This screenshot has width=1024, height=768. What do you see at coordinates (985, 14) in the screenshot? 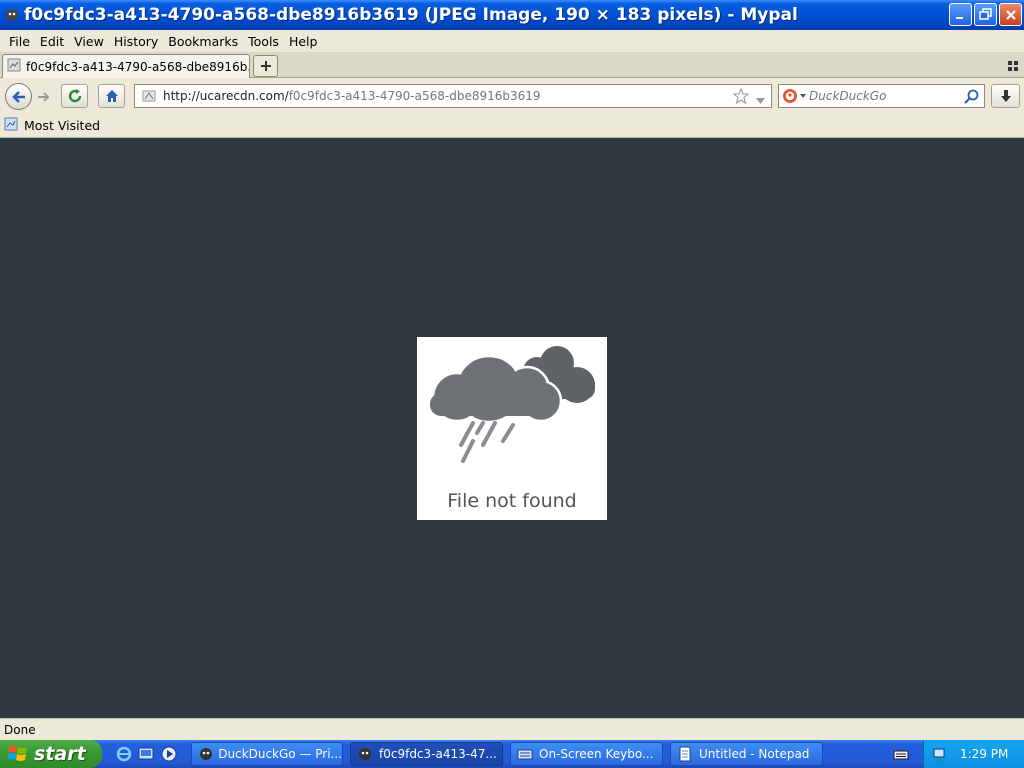
I see `restore-button` at bounding box center [985, 14].